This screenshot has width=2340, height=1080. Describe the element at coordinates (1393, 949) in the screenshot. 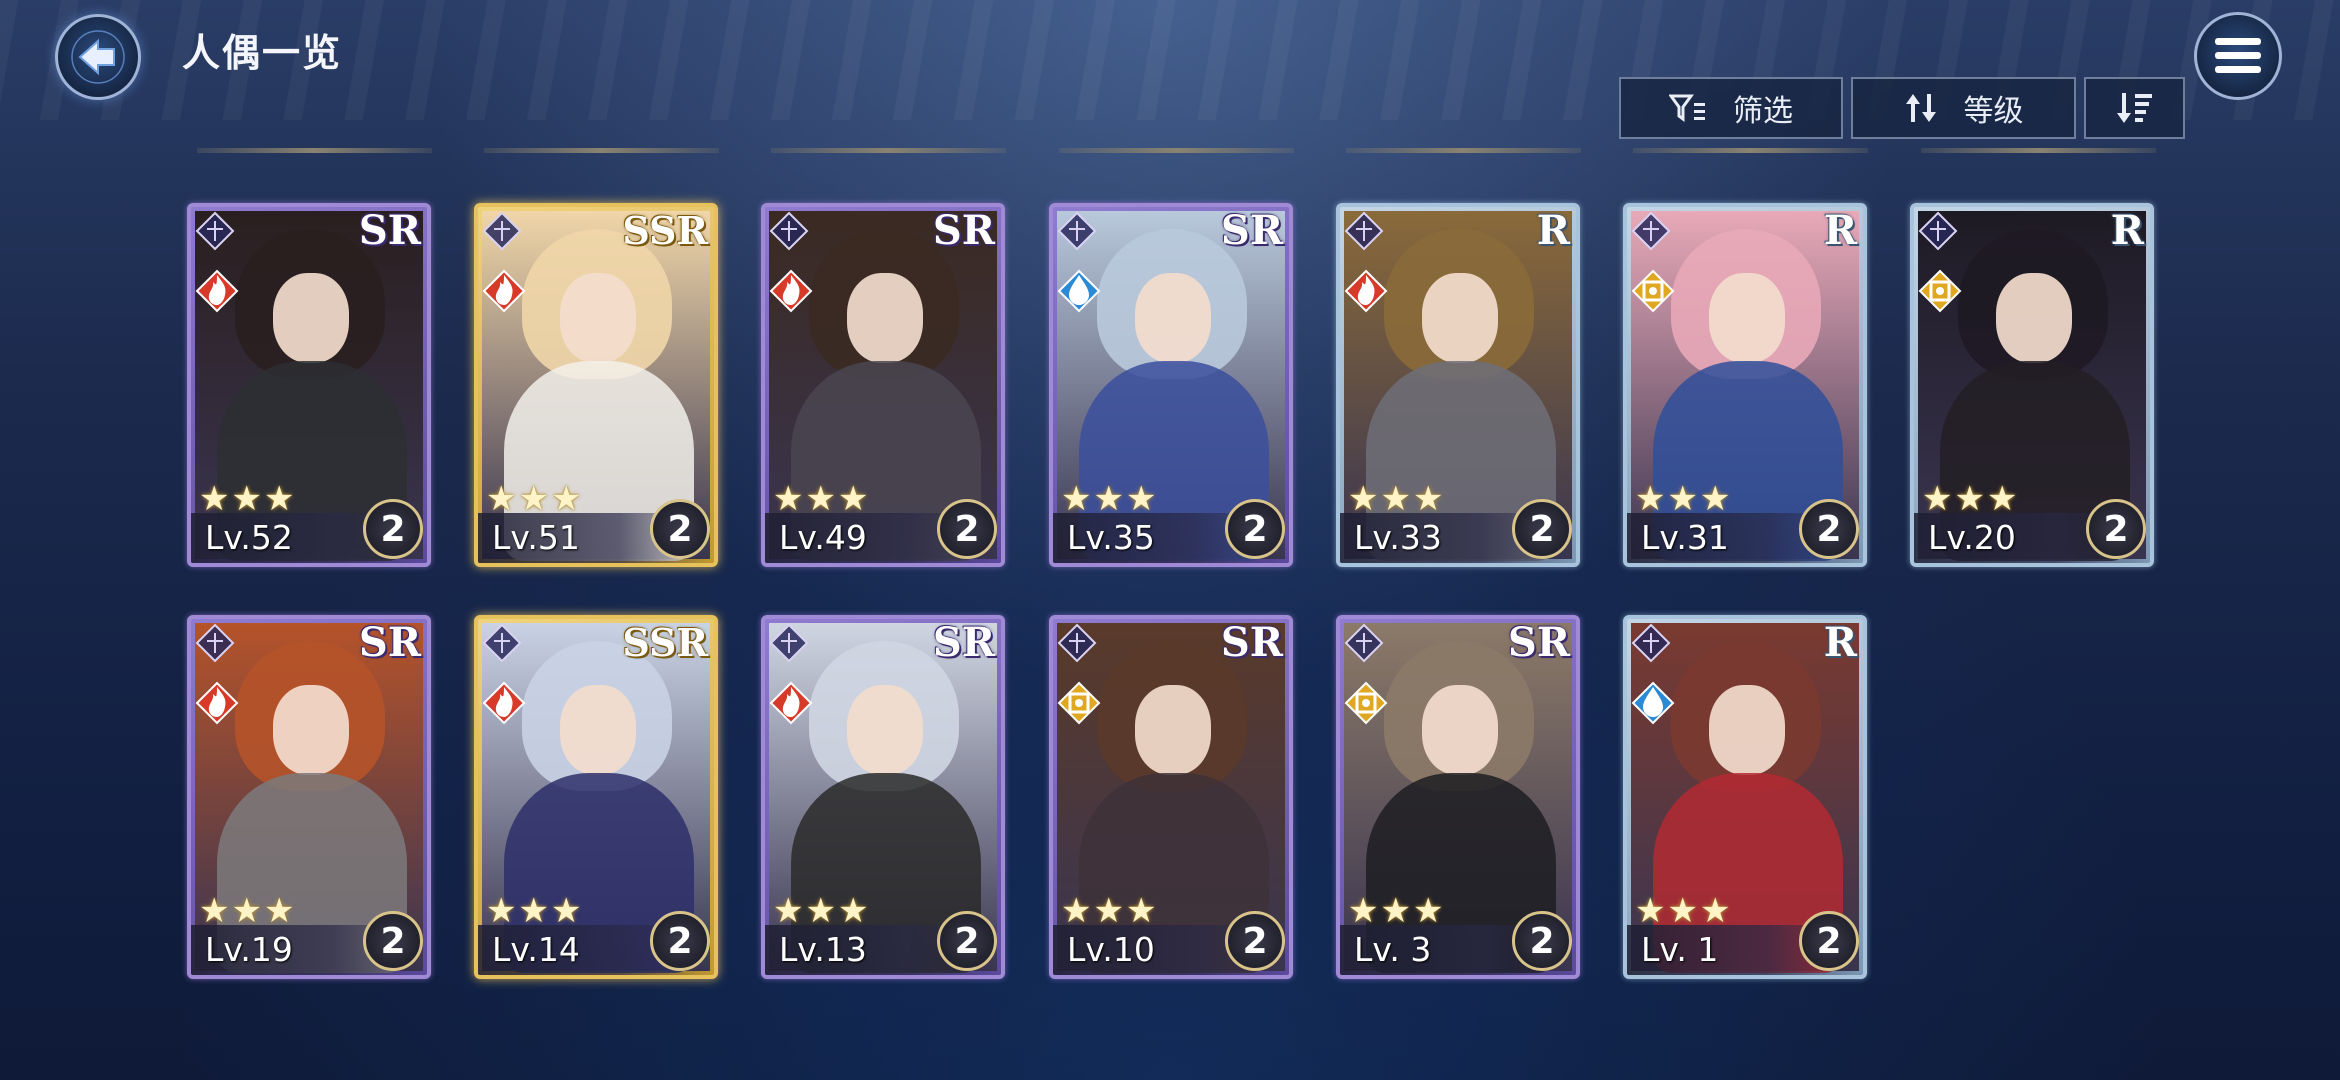

I see `level-label: Lv. 3` at that location.